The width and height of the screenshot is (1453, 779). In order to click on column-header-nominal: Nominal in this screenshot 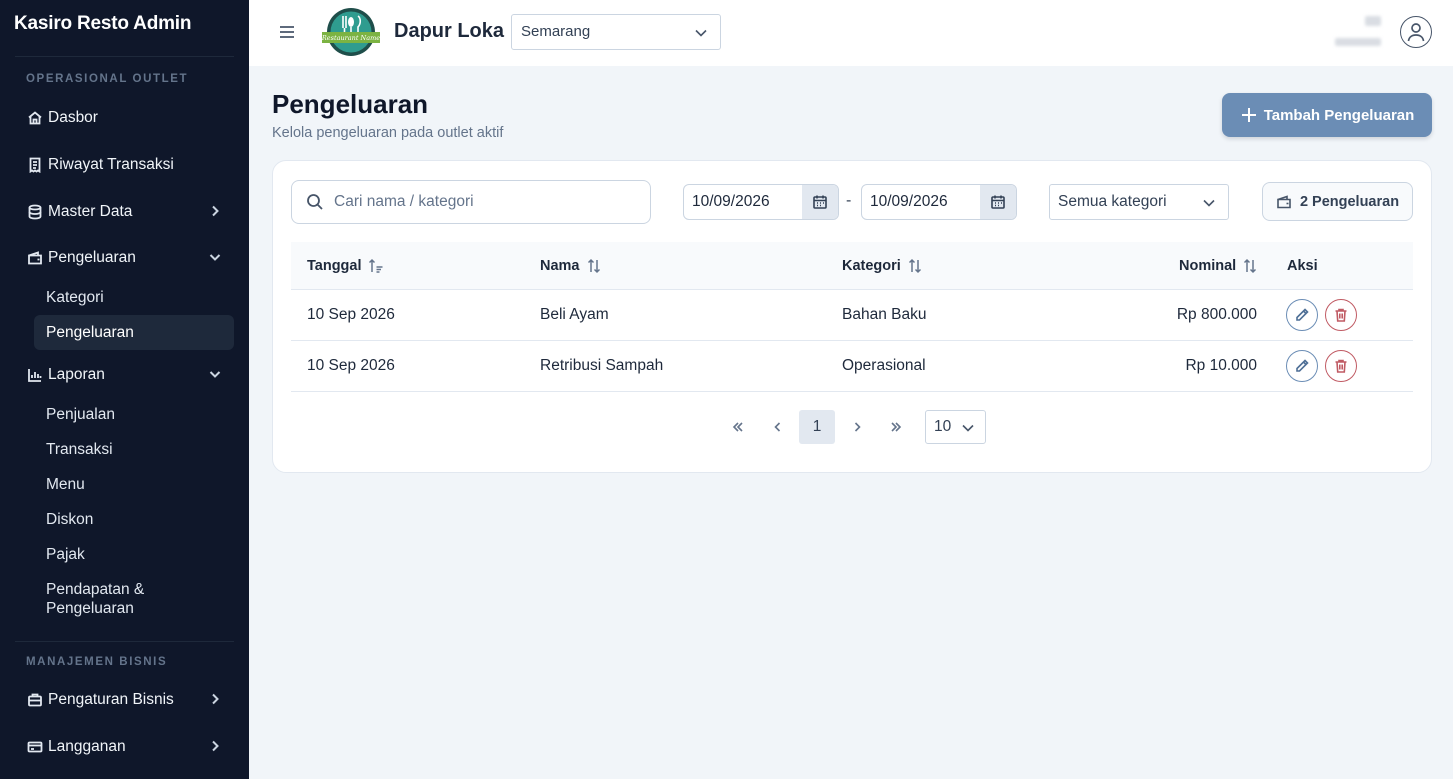, I will do `click(1218, 266)`.